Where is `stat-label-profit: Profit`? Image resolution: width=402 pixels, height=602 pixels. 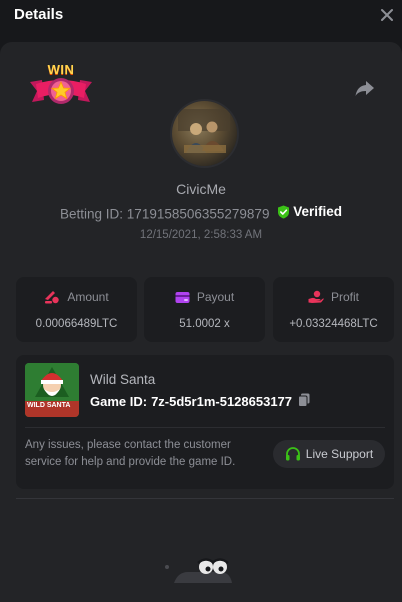
stat-label-profit: Profit is located at coordinates (344, 297).